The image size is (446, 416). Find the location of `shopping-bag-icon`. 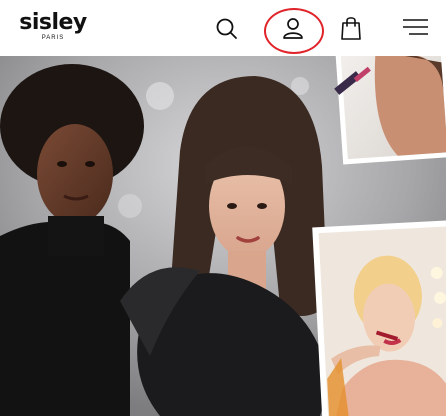

shopping-bag-icon is located at coordinates (351, 28).